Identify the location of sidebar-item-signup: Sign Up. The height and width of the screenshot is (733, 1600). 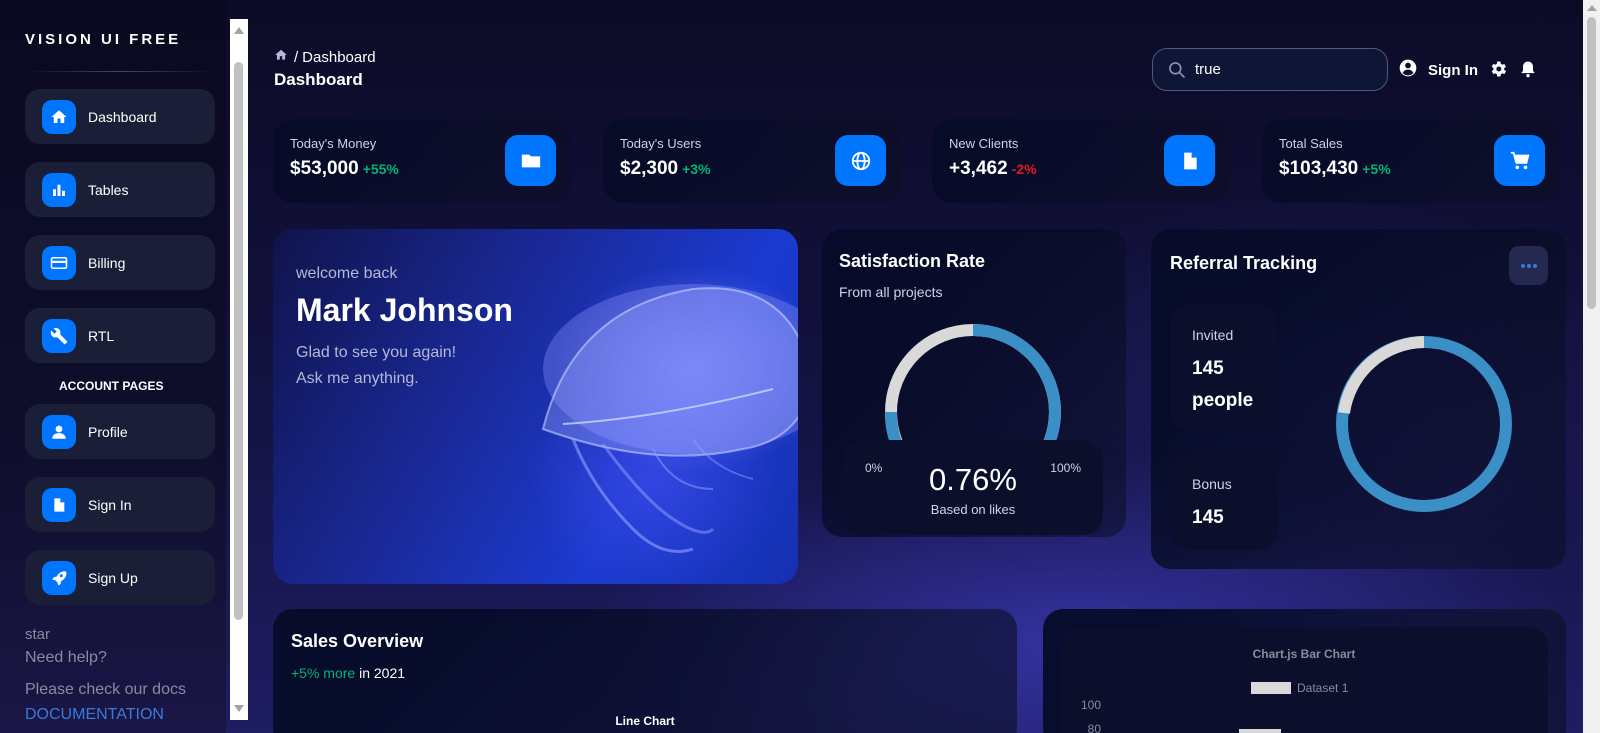
(120, 577).